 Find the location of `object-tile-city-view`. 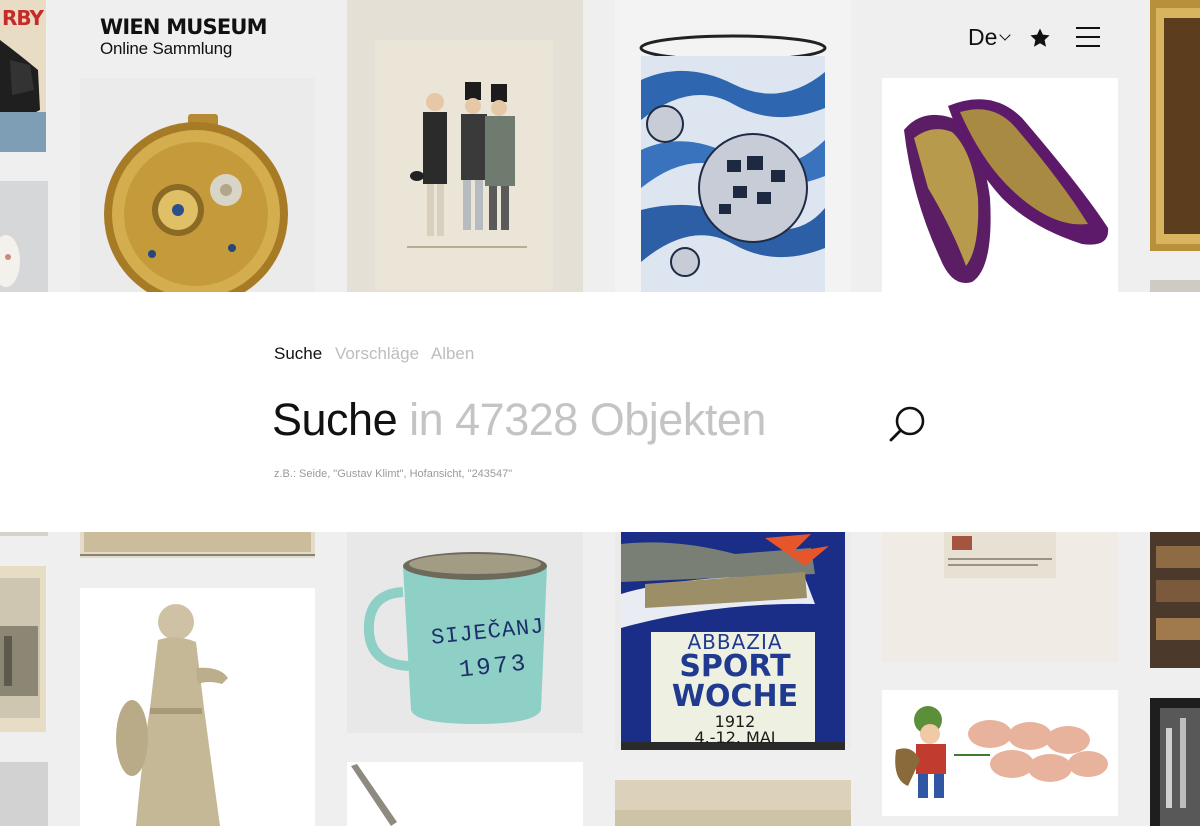

object-tile-city-view is located at coordinates (23, 649).